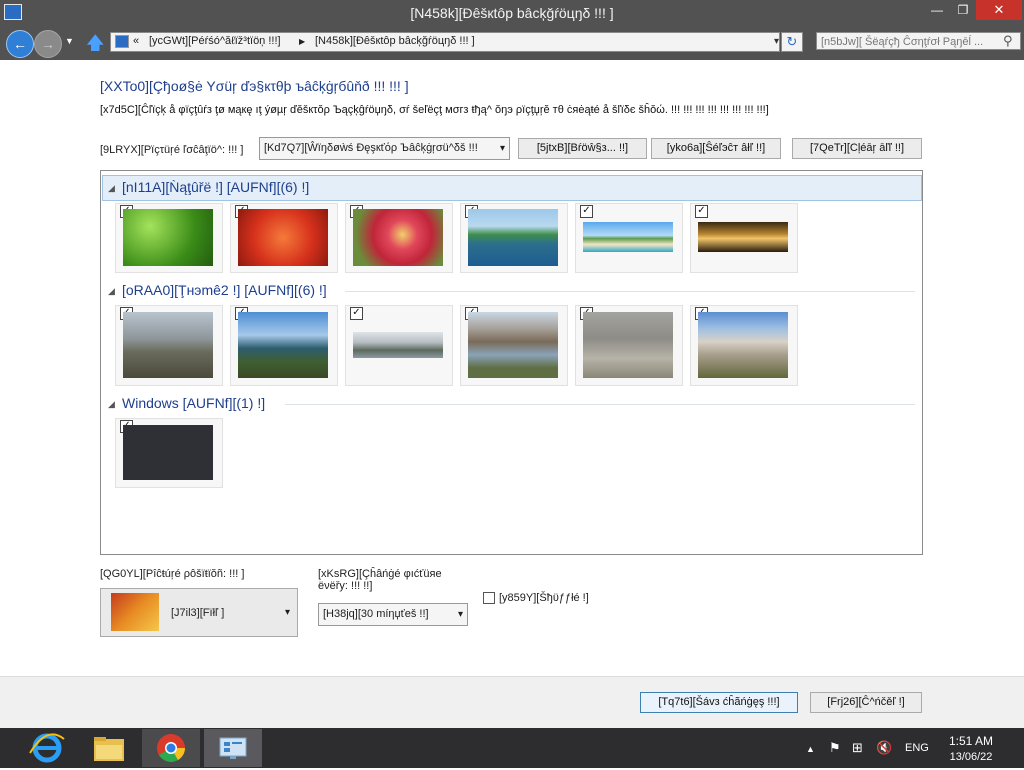 The height and width of the screenshot is (770, 1024). I want to click on wallpaper-thumbnail-island, so click(513, 237).